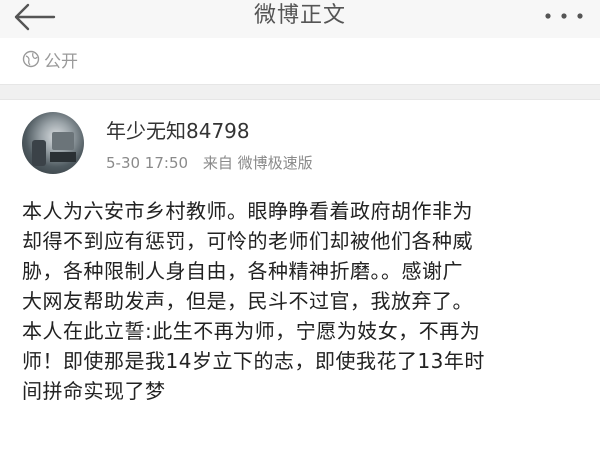  Describe the element at coordinates (300, 92) in the screenshot. I see `section-divider` at that location.